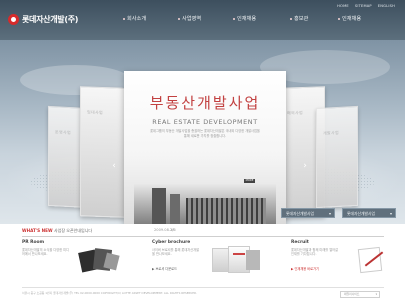 This screenshot has width=405, height=306. I want to click on business-select-1: 롯데자산개발사업 ▾, so click(308, 213).